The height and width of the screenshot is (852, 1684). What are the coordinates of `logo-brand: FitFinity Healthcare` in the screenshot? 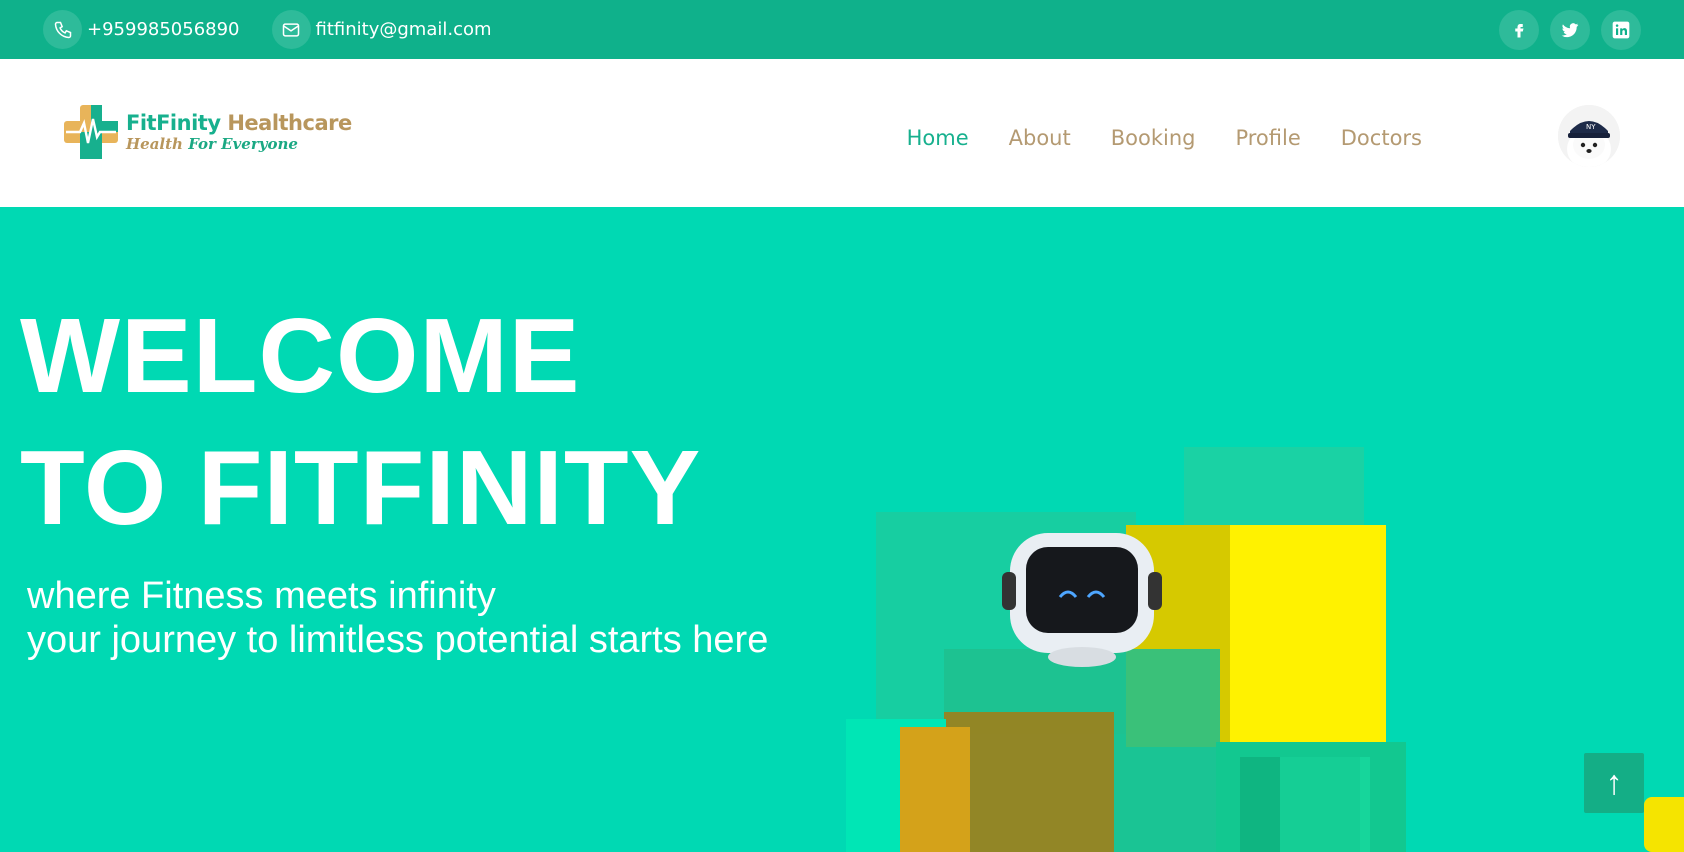 It's located at (239, 122).